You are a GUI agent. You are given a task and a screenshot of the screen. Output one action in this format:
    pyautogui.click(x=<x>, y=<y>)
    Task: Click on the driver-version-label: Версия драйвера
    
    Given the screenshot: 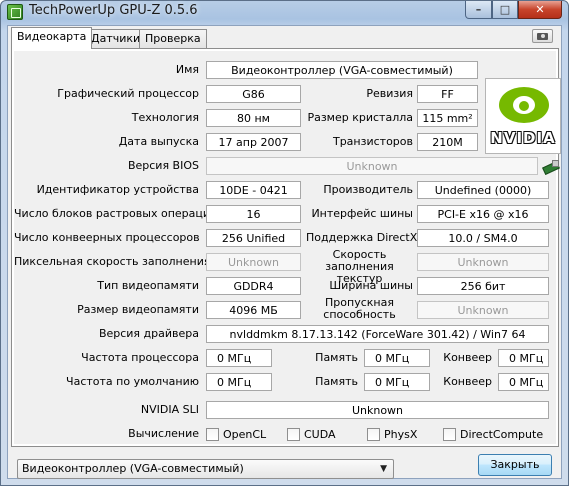 What is the action you would take?
    pyautogui.click(x=148, y=333)
    